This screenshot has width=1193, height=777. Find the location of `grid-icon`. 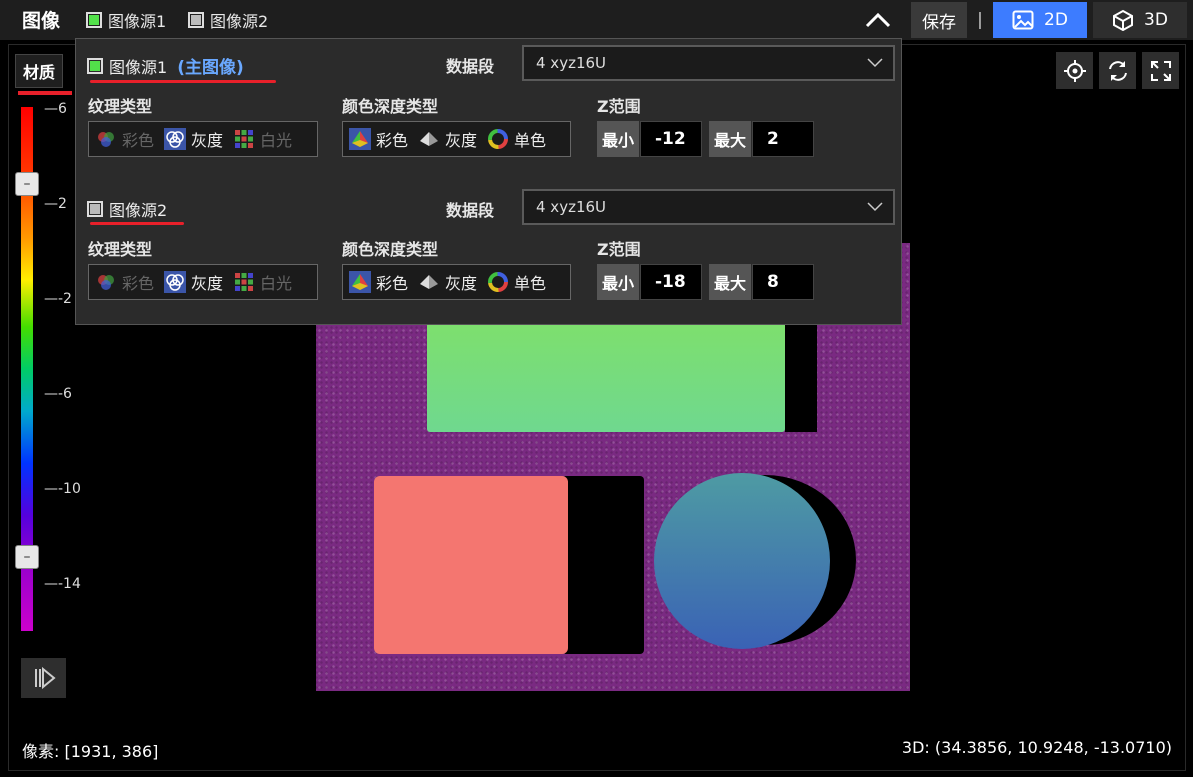

grid-icon is located at coordinates (244, 282).